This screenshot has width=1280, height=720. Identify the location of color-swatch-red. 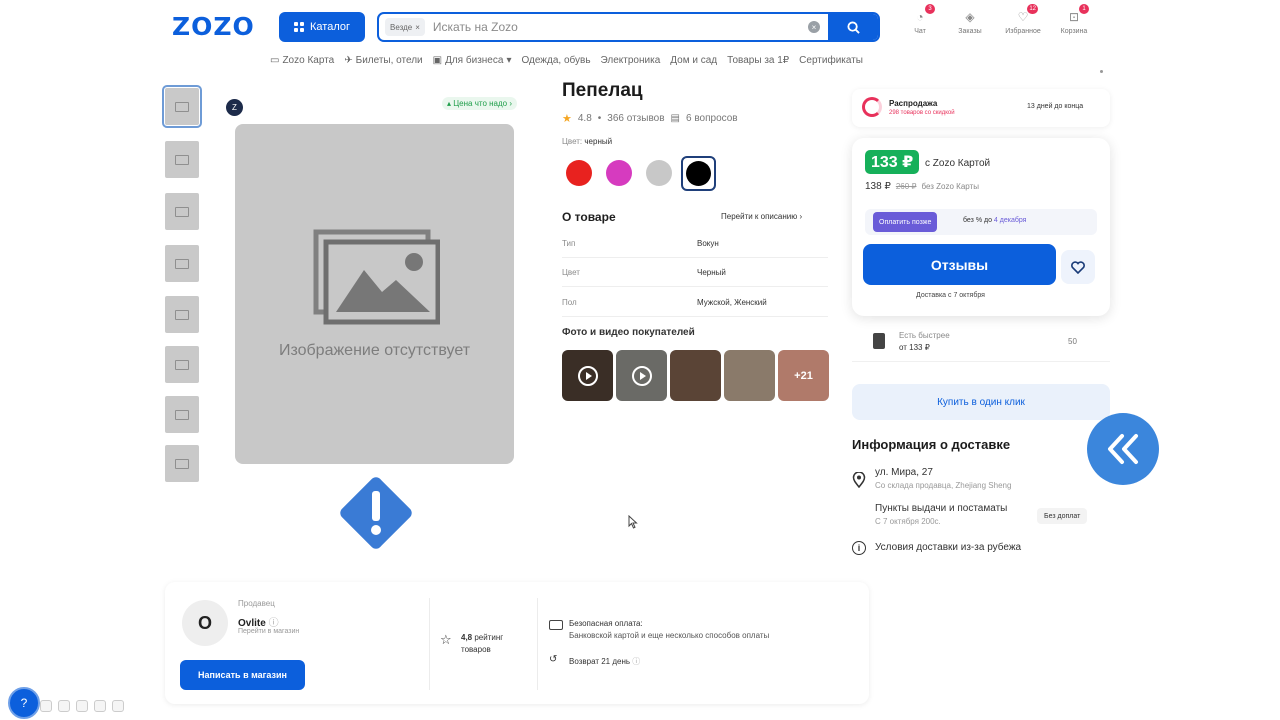
(579, 173).